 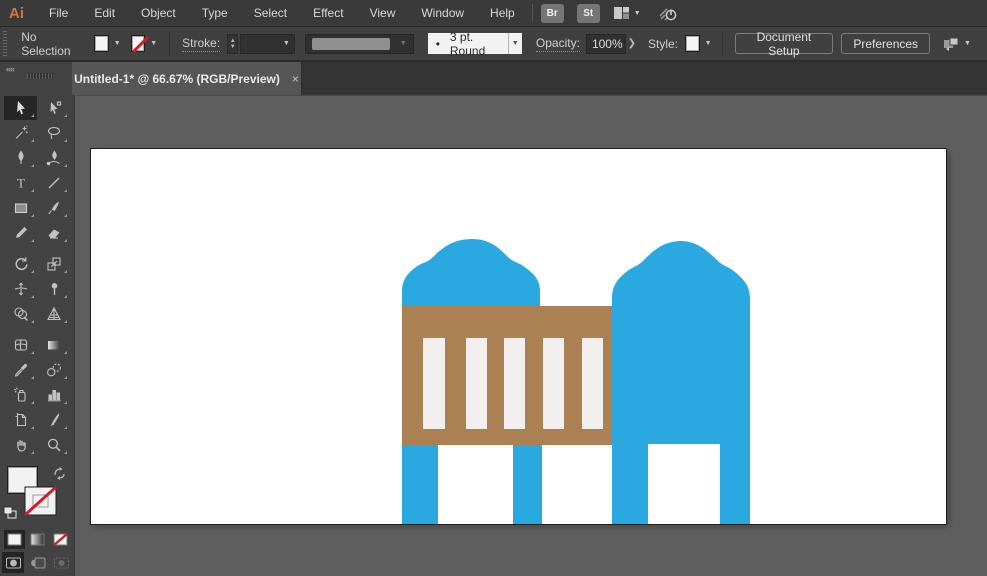 What do you see at coordinates (20, 133) in the screenshot?
I see `tool-magic-wand` at bounding box center [20, 133].